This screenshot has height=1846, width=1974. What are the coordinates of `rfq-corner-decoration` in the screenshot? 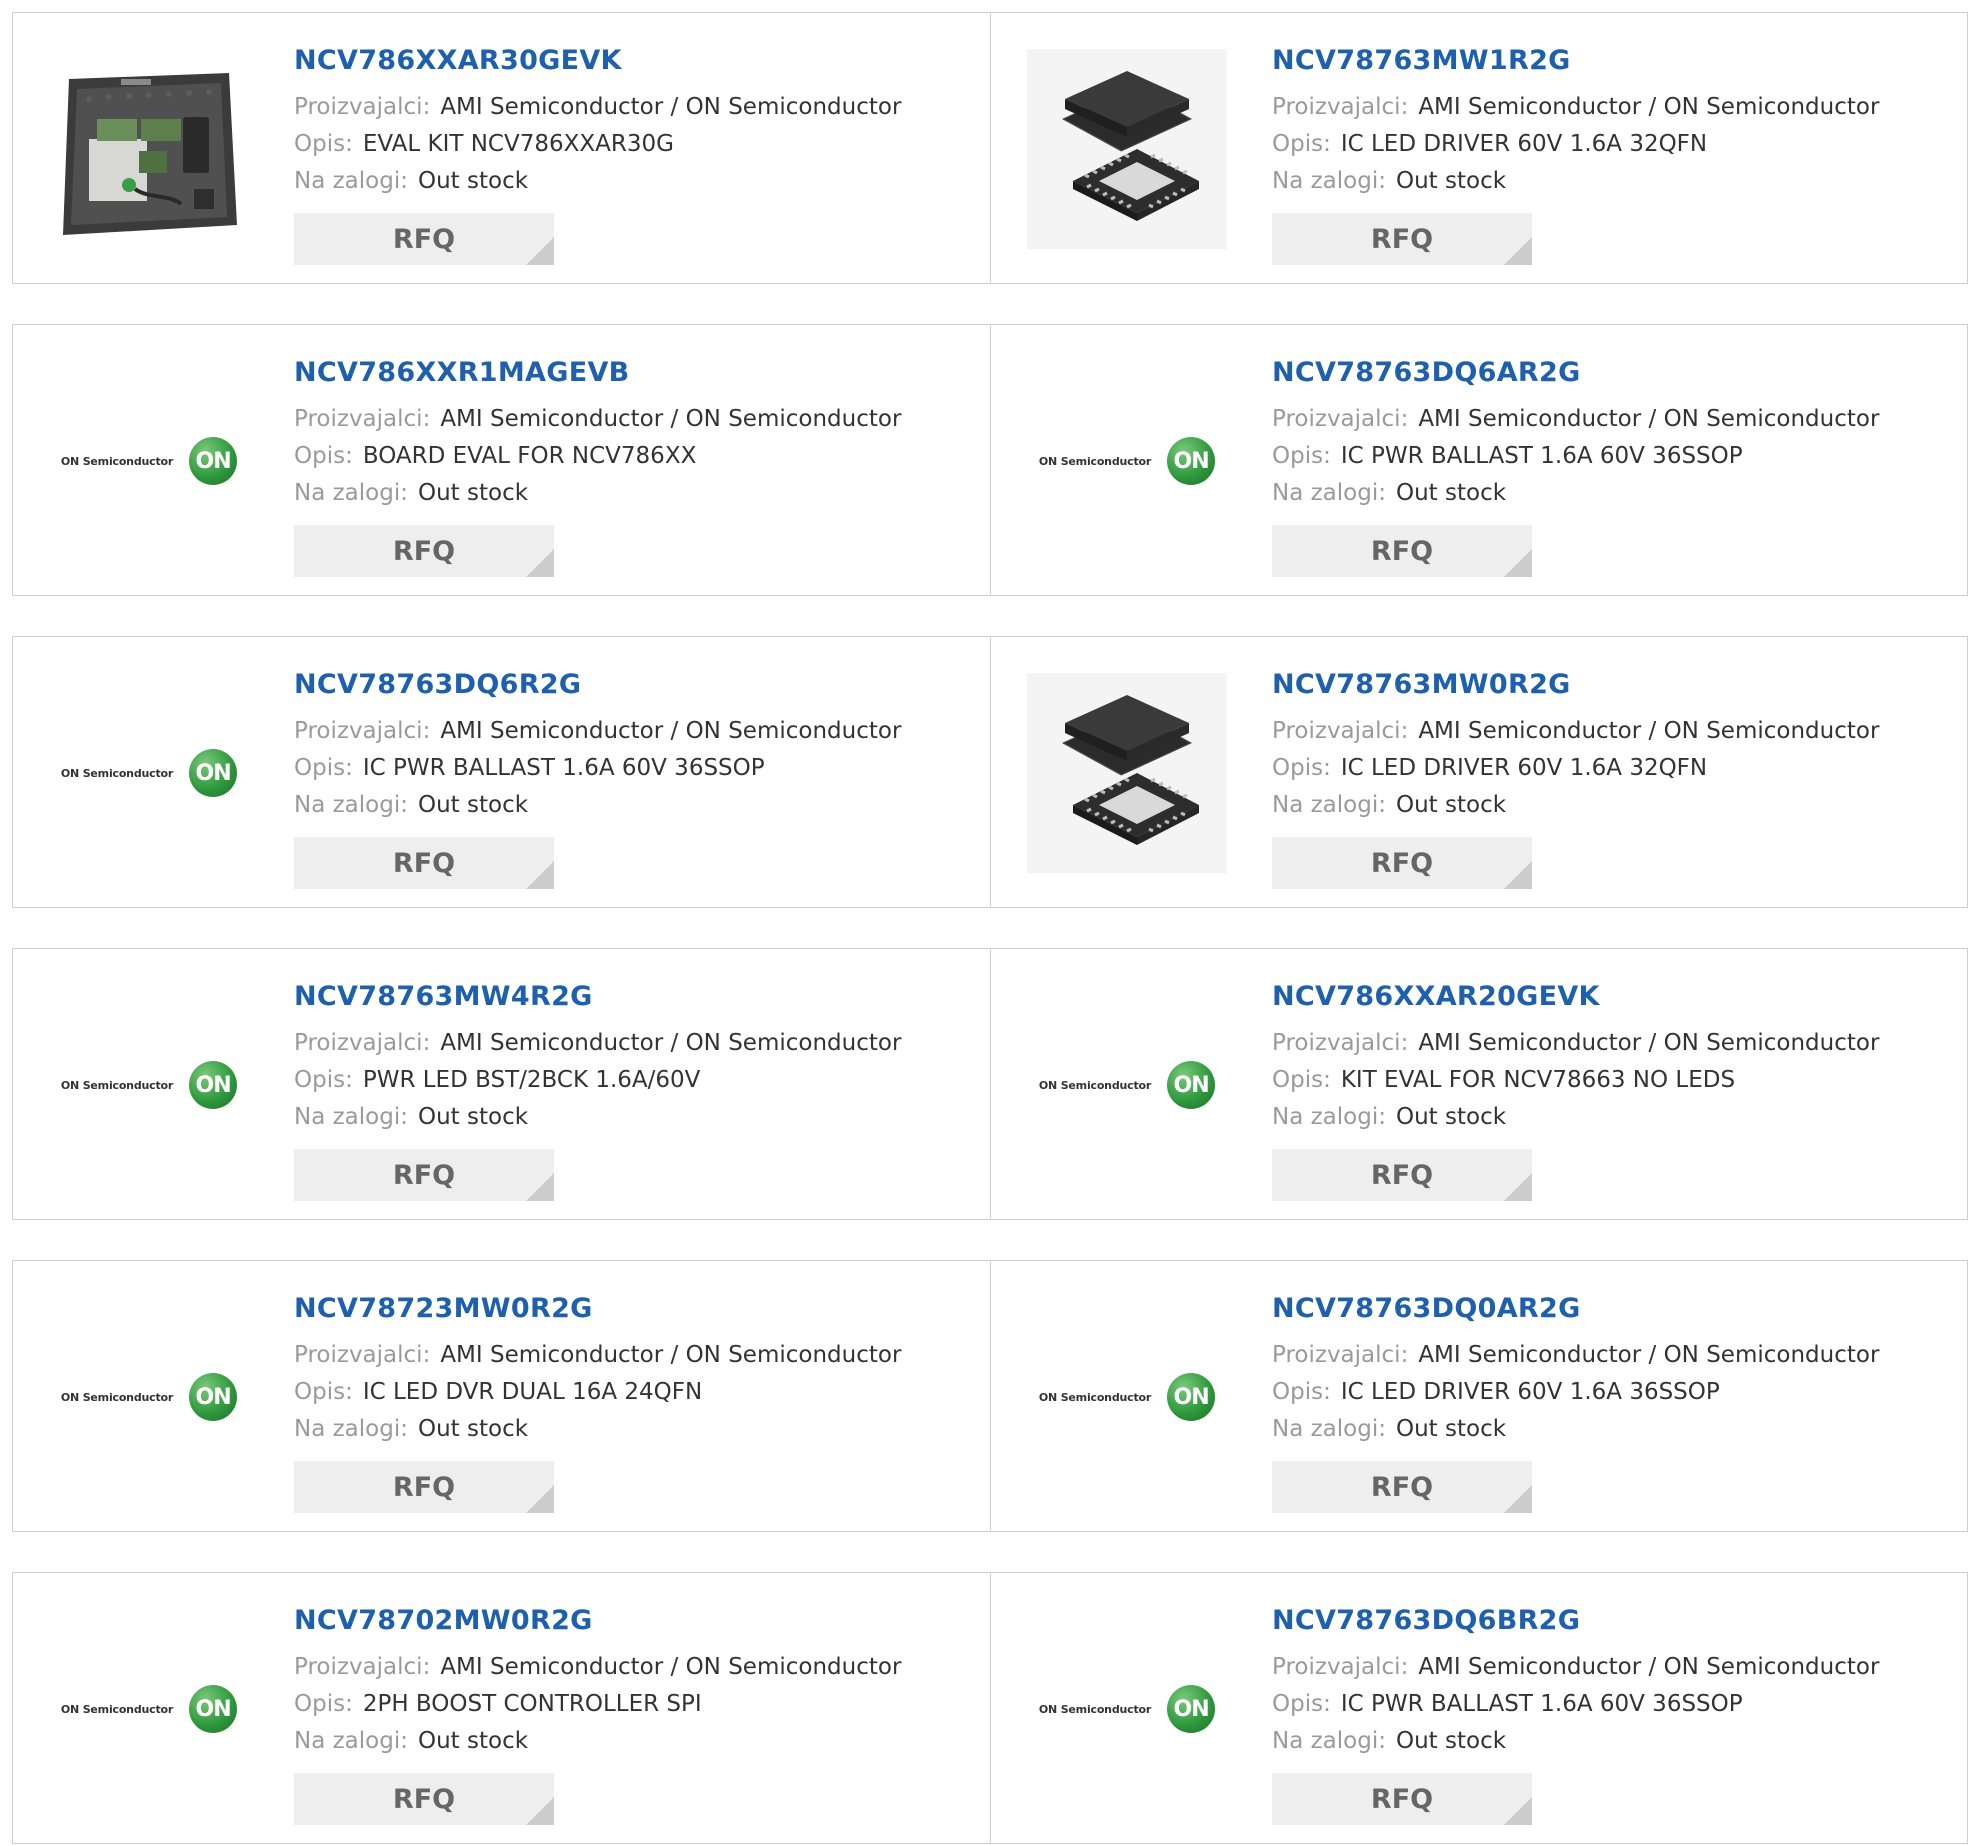 It's located at (1518, 1187).